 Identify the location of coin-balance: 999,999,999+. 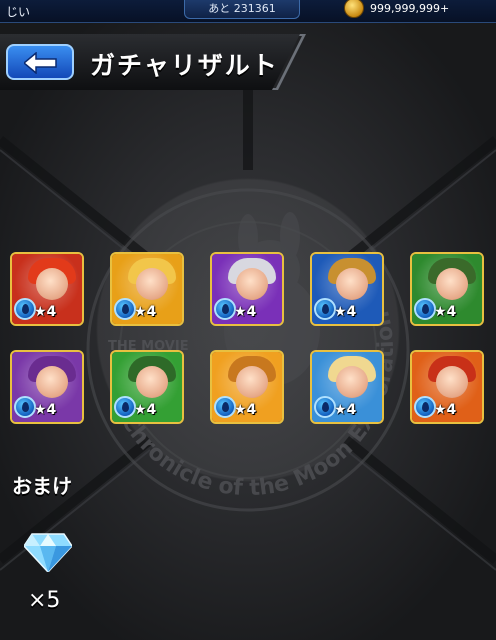
(420, 9).